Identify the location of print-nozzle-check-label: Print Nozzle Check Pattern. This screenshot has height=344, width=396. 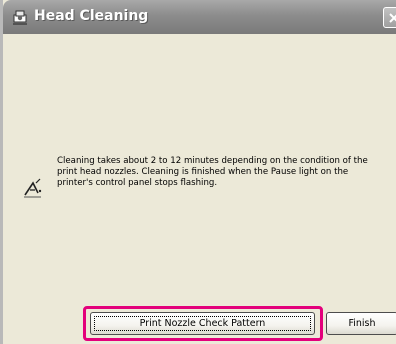
(202, 323).